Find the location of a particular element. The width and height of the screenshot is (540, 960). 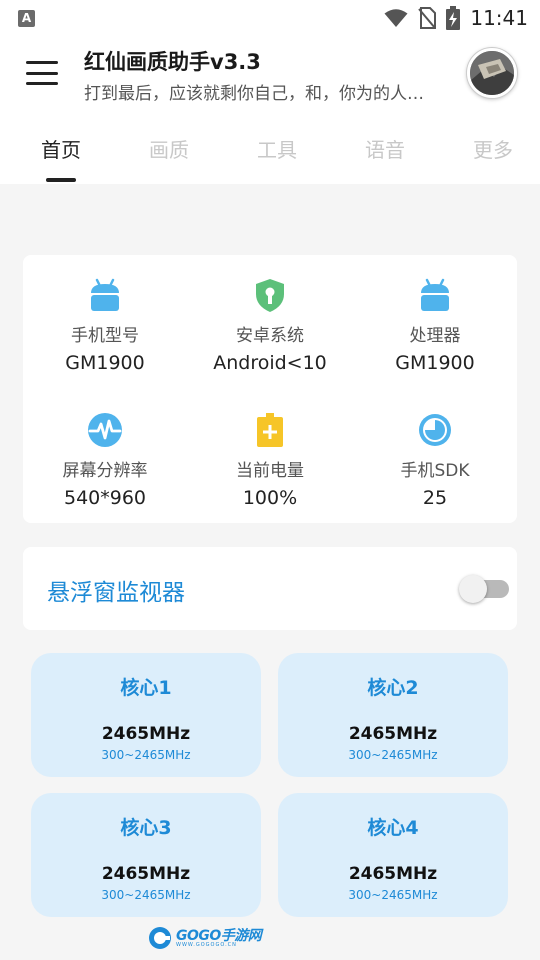

info-label: 安卓系统 is located at coordinates (270, 336).